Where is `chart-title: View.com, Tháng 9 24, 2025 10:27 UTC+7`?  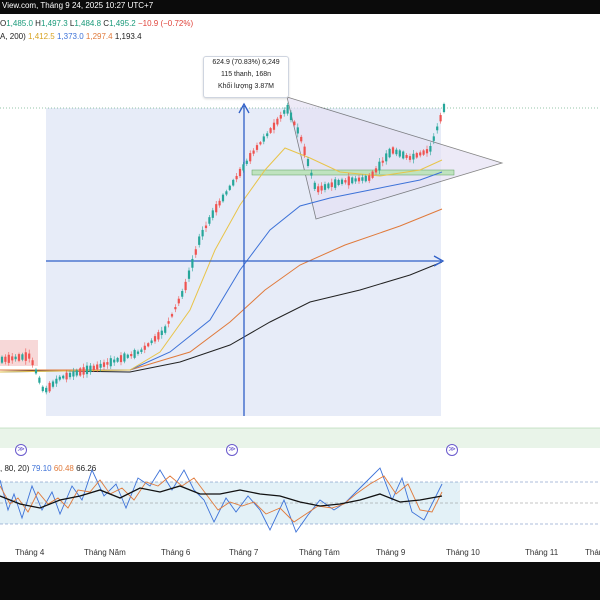 chart-title: View.com, Tháng 9 24, 2025 10:27 UTC+7 is located at coordinates (78, 5).